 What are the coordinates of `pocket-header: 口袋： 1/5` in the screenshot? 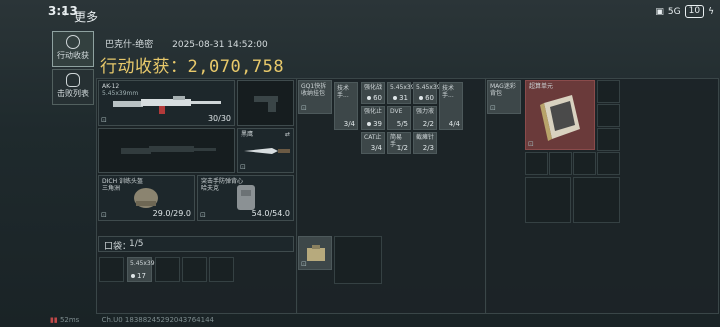 It's located at (196, 244).